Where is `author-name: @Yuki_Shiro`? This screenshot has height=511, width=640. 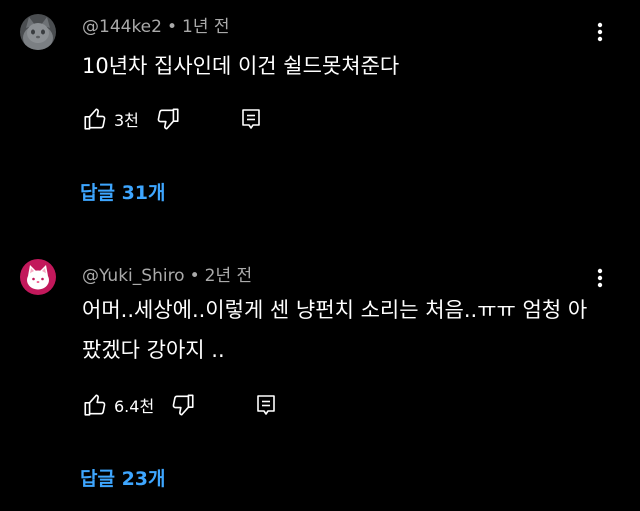
author-name: @Yuki_Shiro is located at coordinates (133, 276).